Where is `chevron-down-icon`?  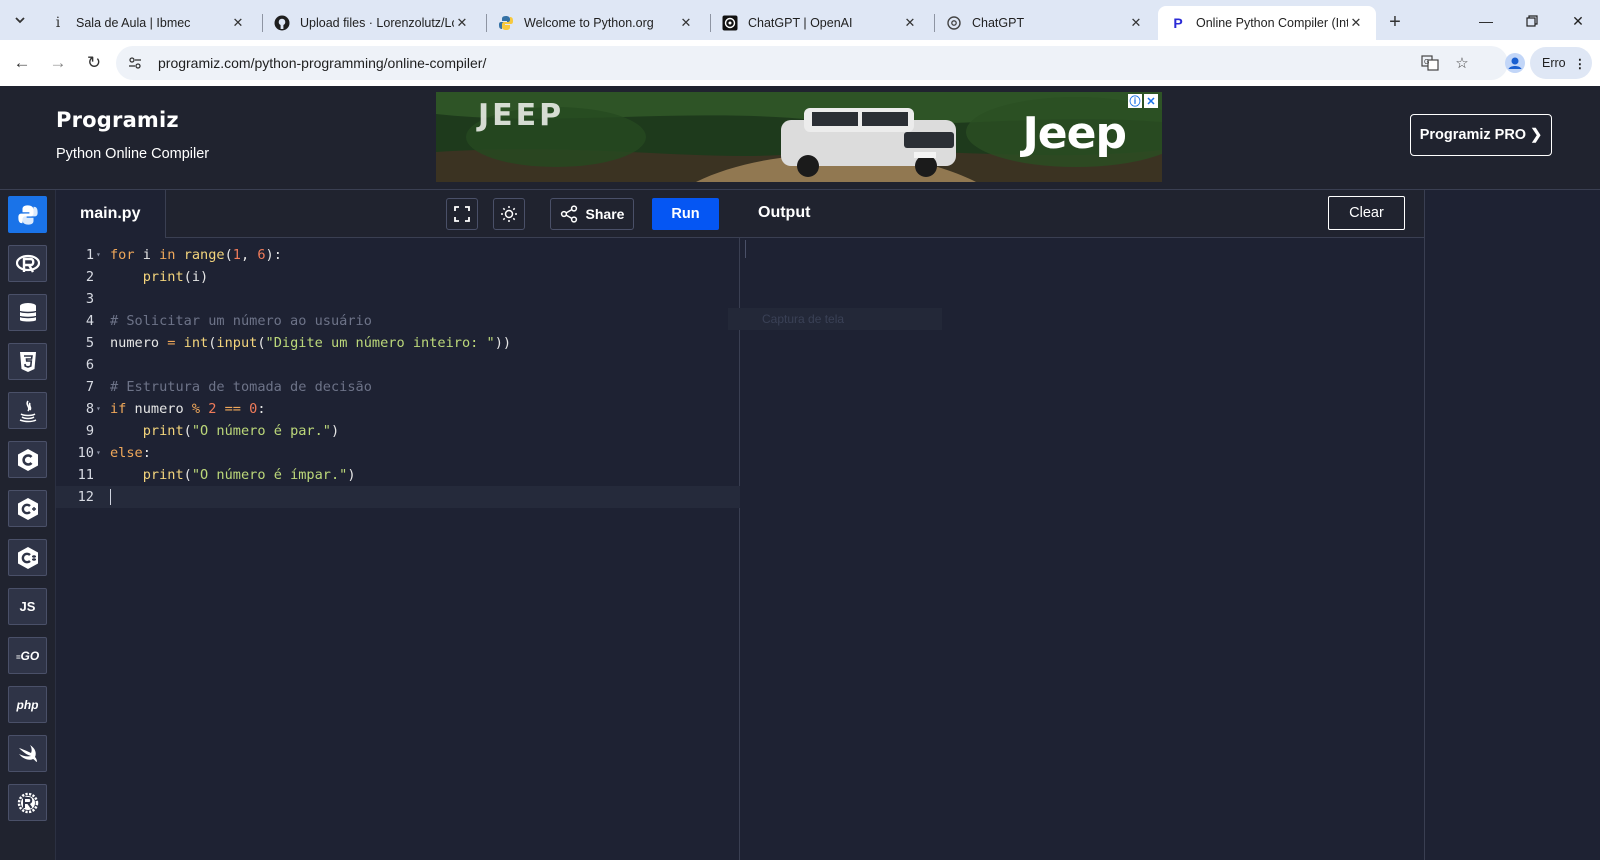 chevron-down-icon is located at coordinates (20, 20).